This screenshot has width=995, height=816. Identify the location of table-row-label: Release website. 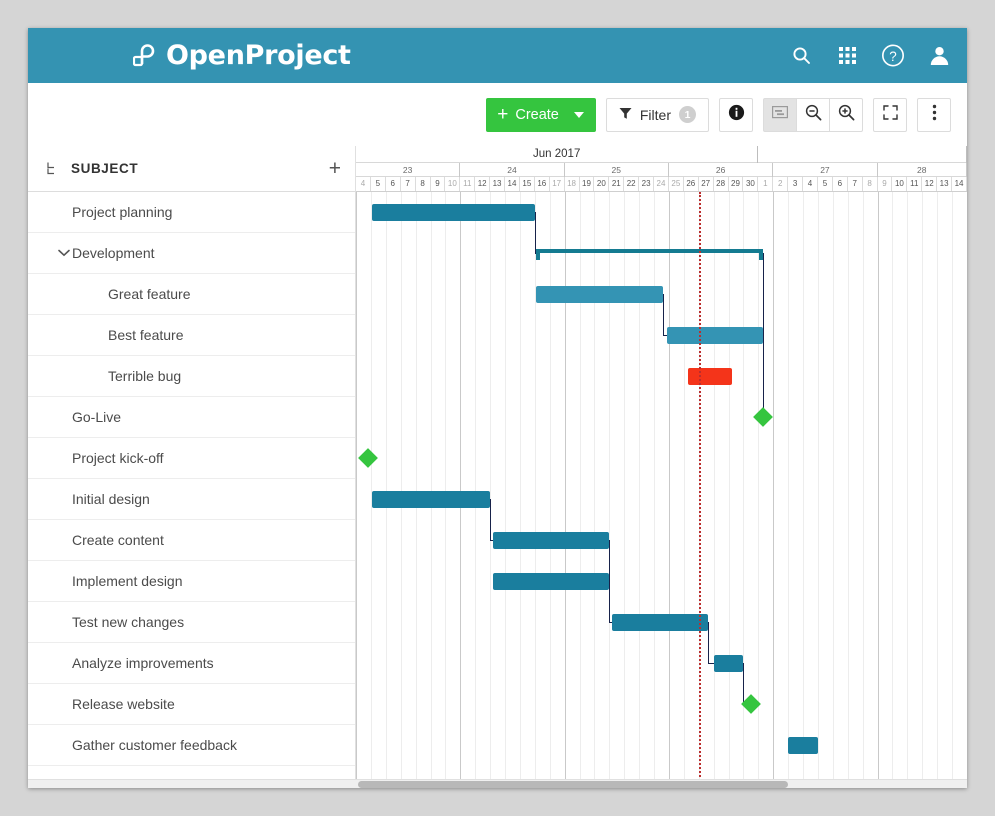
(123, 704).